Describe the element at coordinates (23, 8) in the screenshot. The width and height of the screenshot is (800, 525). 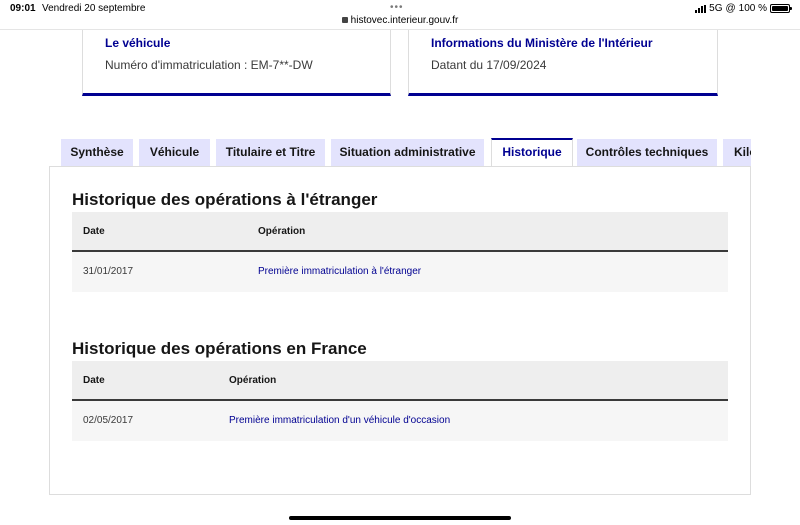
I see `clock: 09:01` at that location.